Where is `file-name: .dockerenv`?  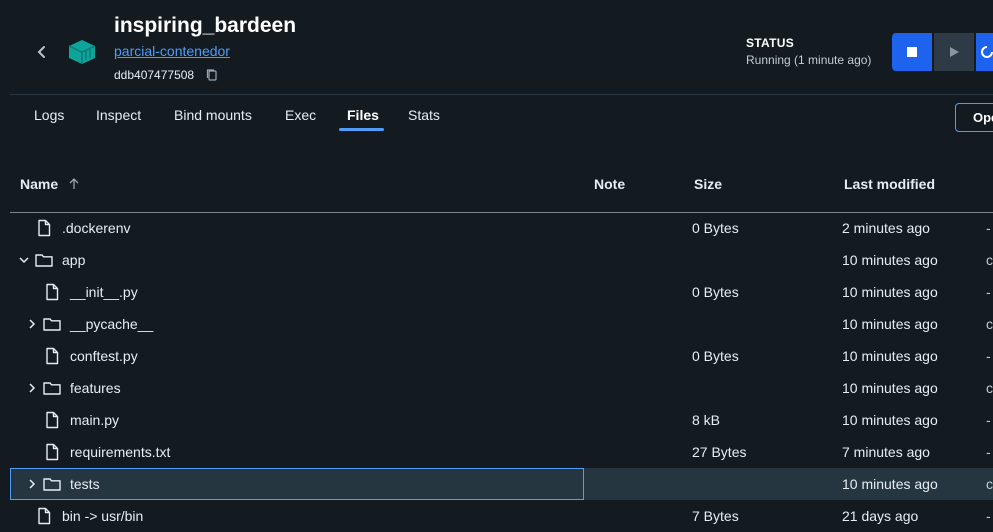
file-name: .dockerenv is located at coordinates (96, 228).